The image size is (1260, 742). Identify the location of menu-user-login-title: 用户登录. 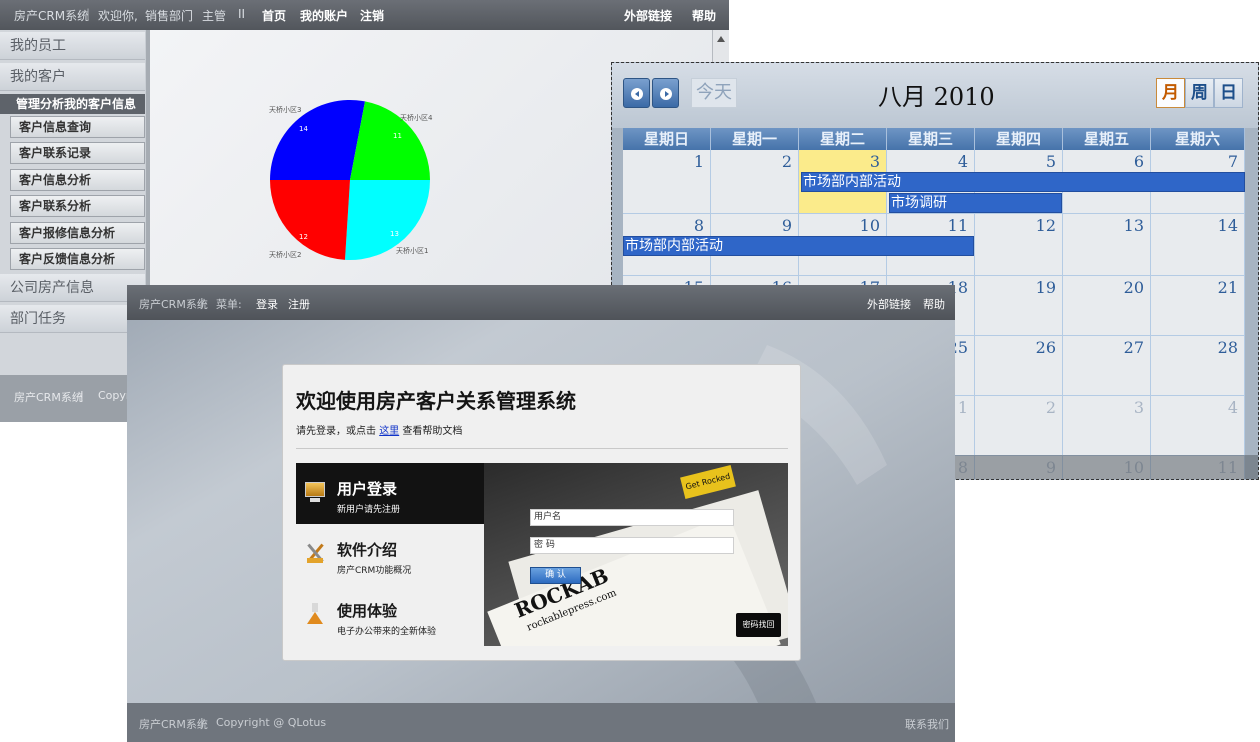
(367, 489).